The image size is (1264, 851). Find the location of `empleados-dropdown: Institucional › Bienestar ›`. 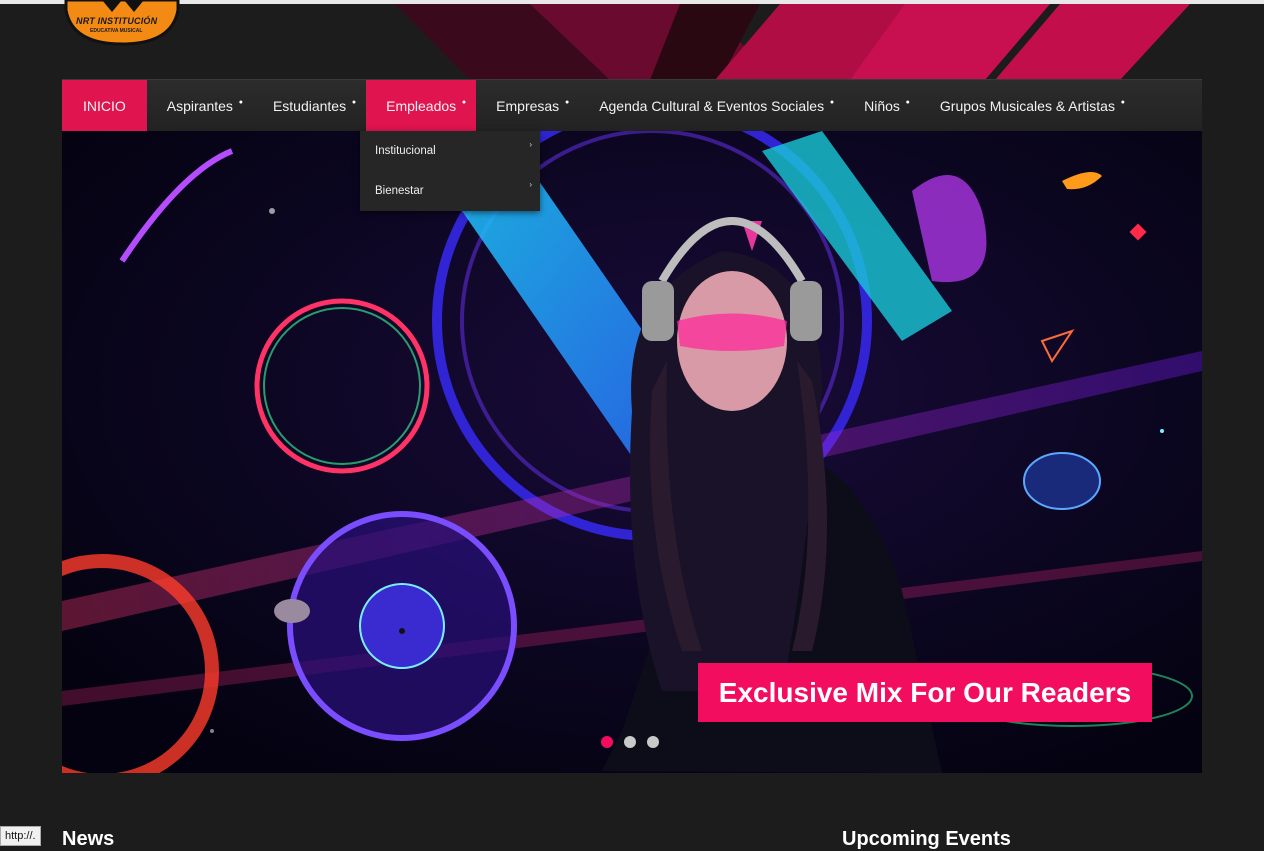

empleados-dropdown: Institucional › Bienestar › is located at coordinates (450, 171).